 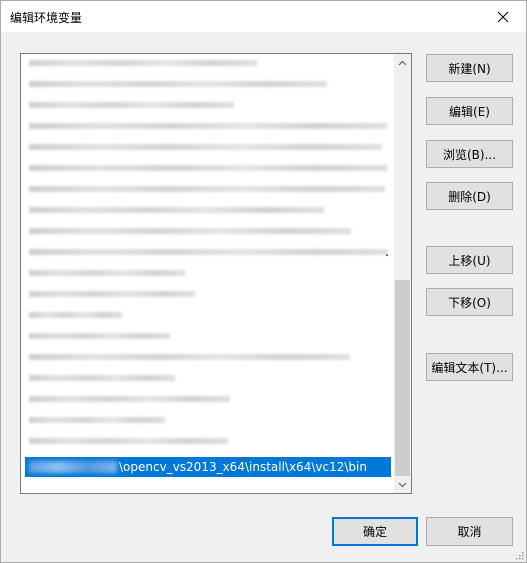 I want to click on truncation-marker: ., so click(x=387, y=252).